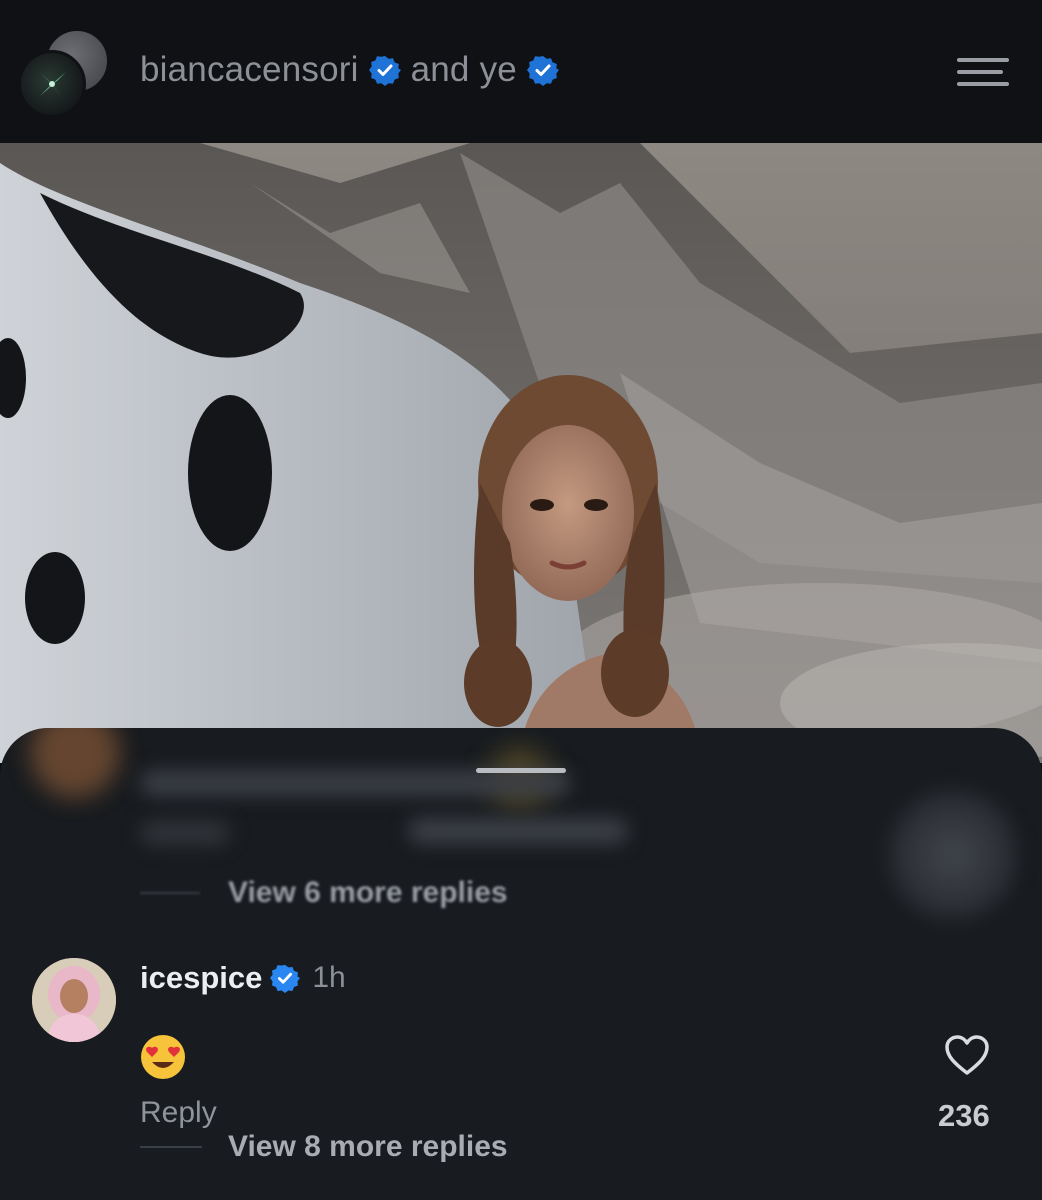  What do you see at coordinates (75, 763) in the screenshot?
I see `blurred-avatar` at bounding box center [75, 763].